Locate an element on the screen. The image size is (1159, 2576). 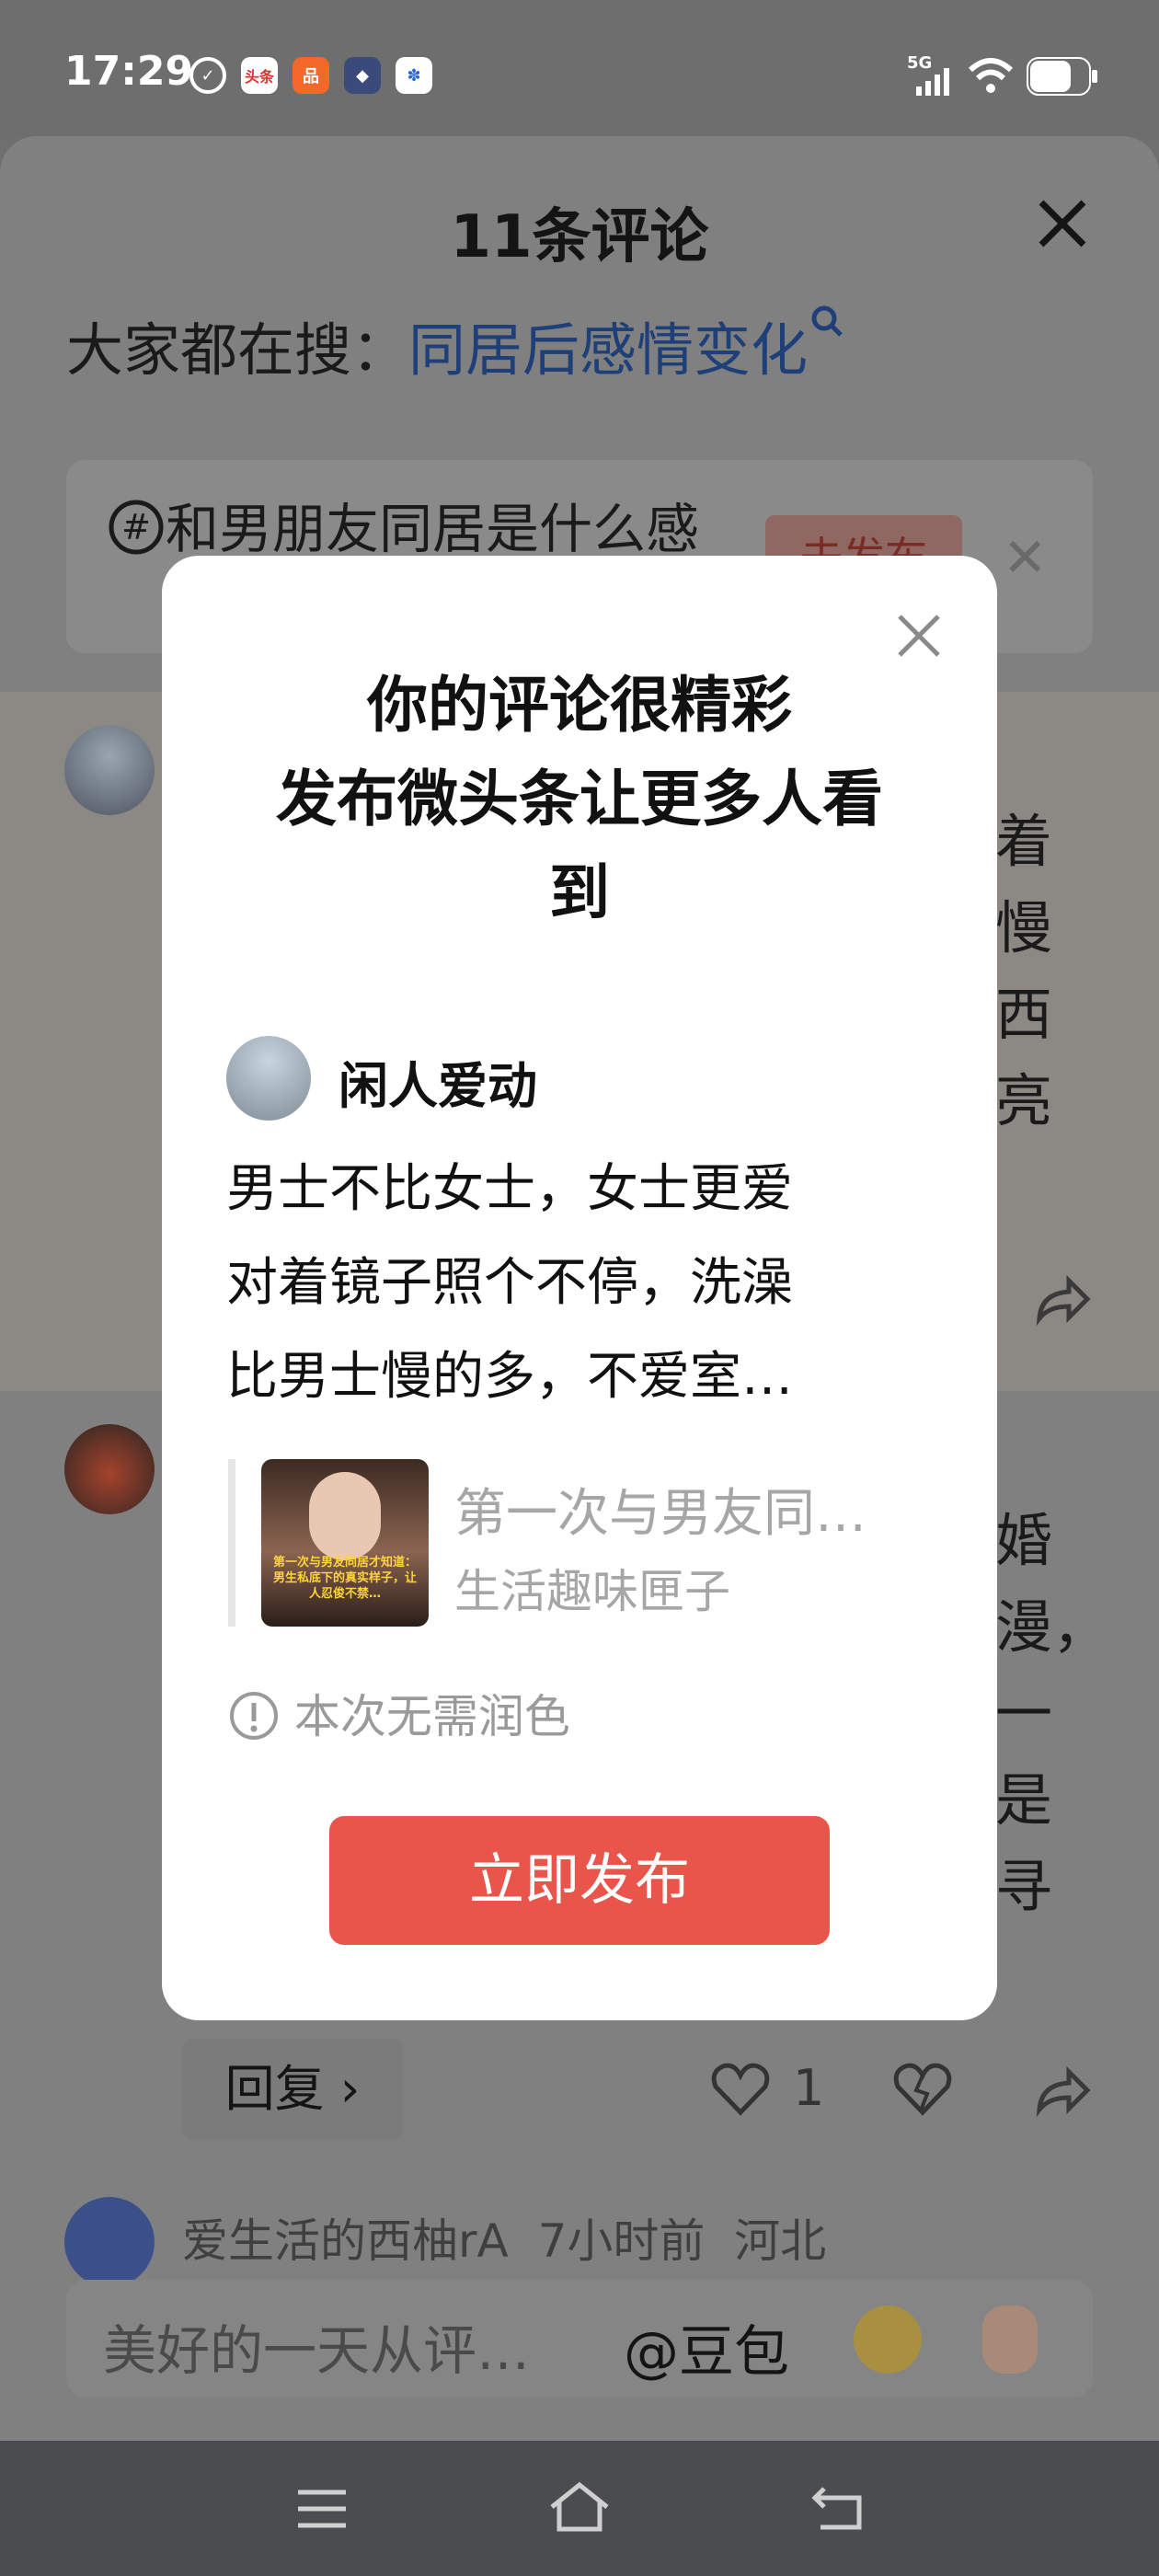
comment-fragment: 着 is located at coordinates (1024, 841).